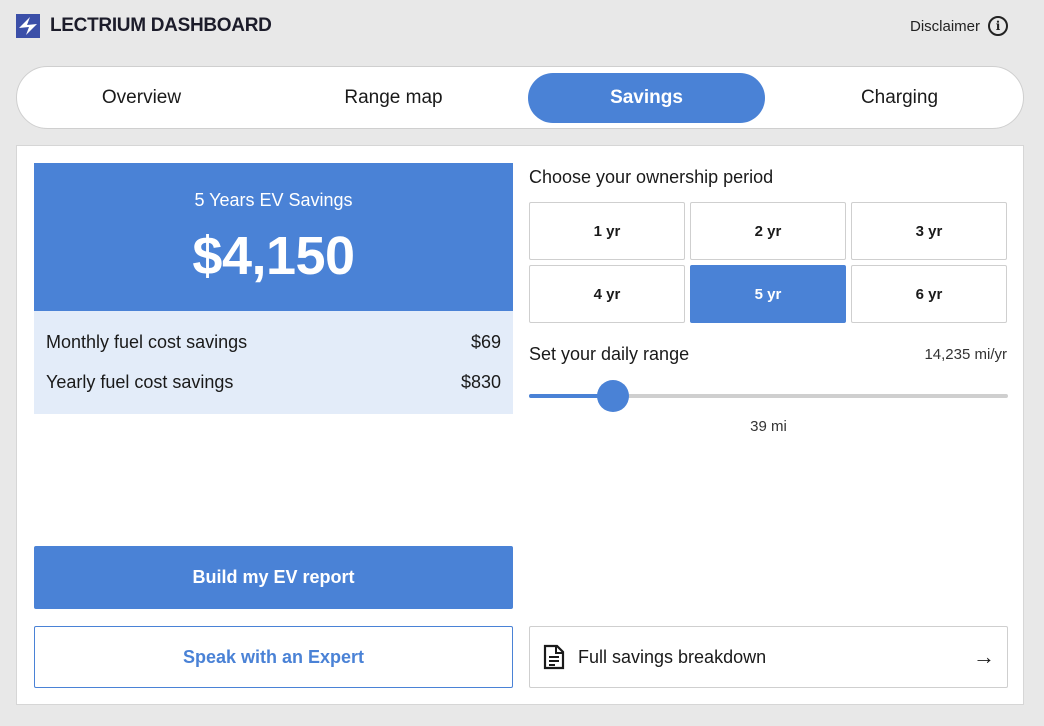 The height and width of the screenshot is (726, 1044). What do you see at coordinates (273, 382) in the screenshot?
I see `yearly-savings-row: Yearly fuel cost savings $830` at bounding box center [273, 382].